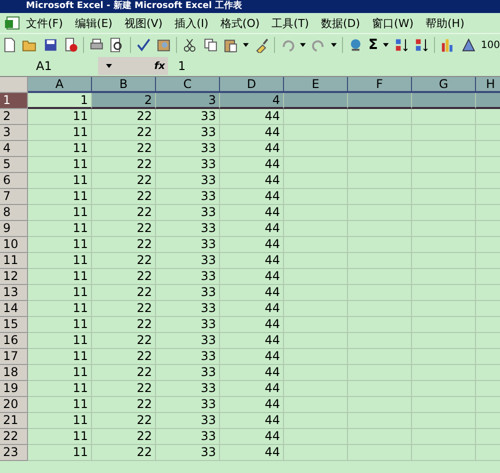 The image size is (500, 473). I want to click on row-header: 15, so click(14, 325).